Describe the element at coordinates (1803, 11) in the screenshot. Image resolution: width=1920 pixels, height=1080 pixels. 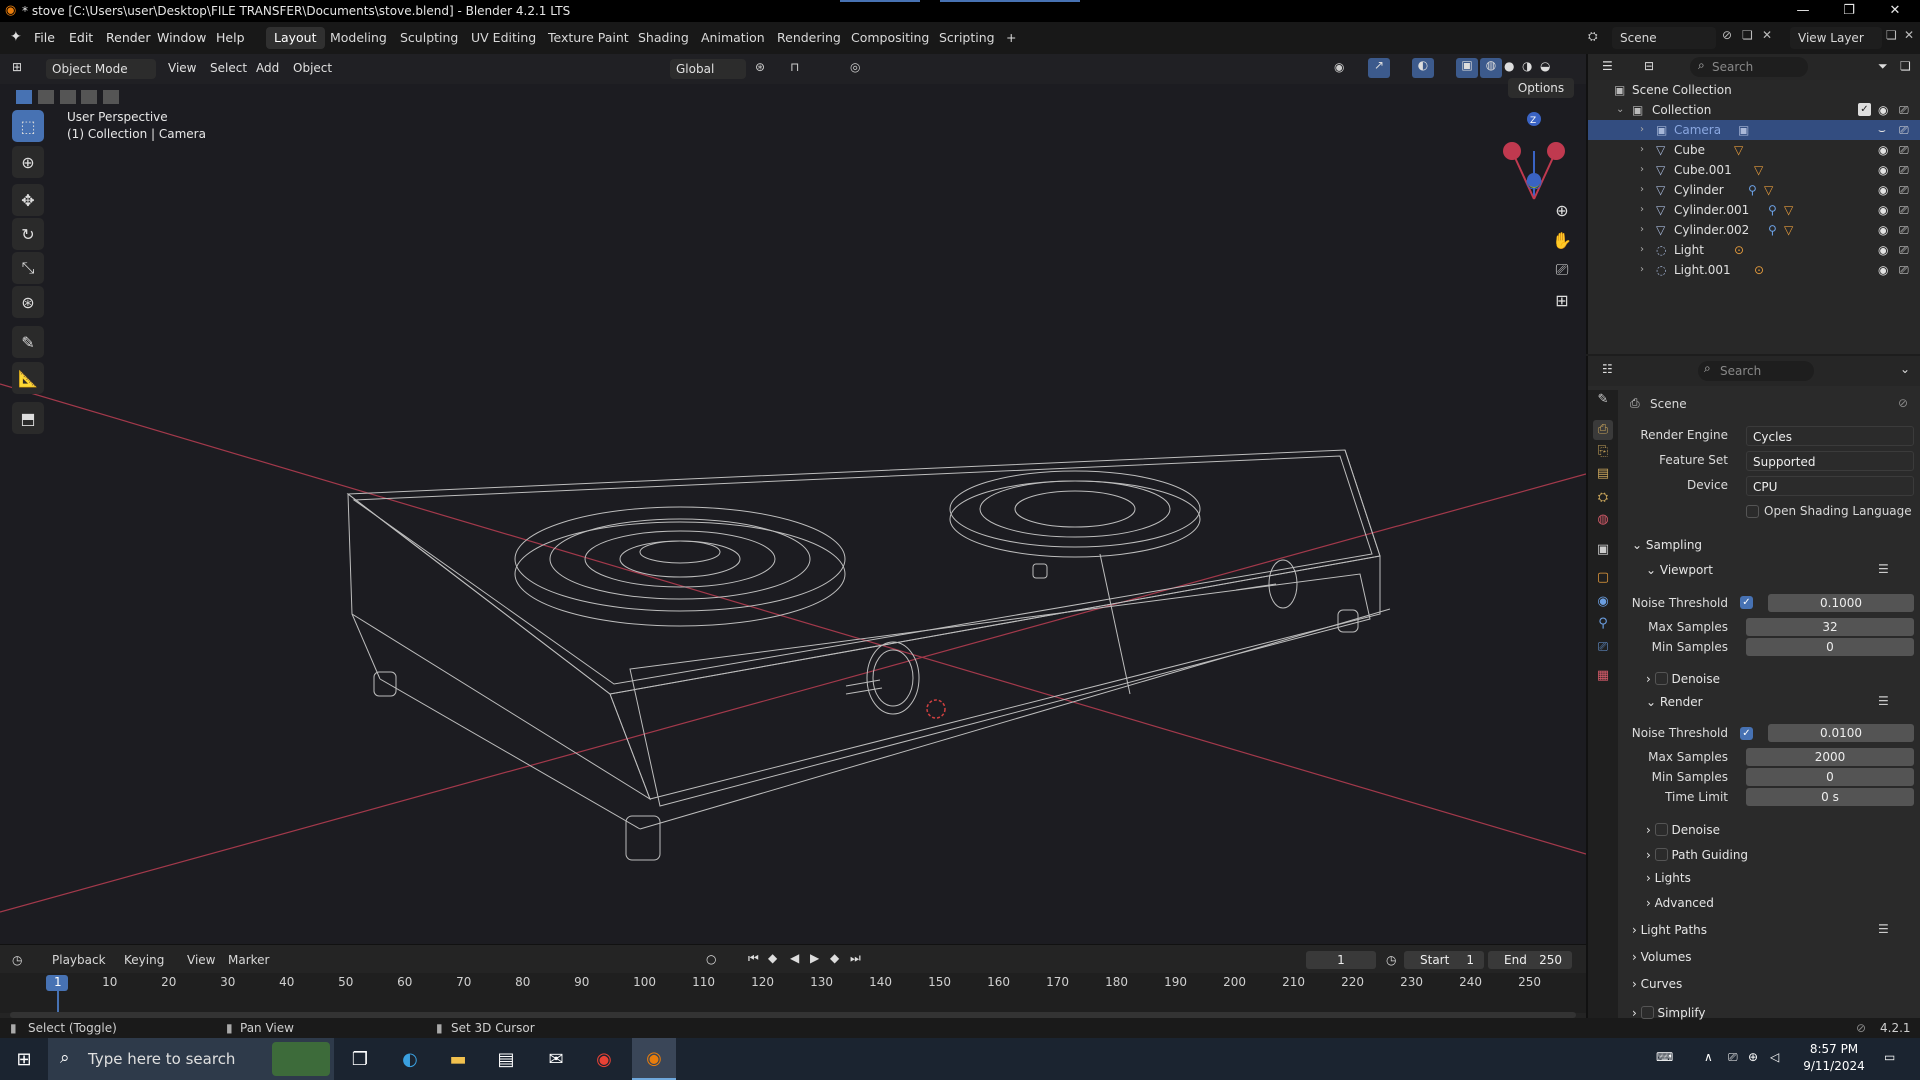
I see `minimize-button: —` at that location.